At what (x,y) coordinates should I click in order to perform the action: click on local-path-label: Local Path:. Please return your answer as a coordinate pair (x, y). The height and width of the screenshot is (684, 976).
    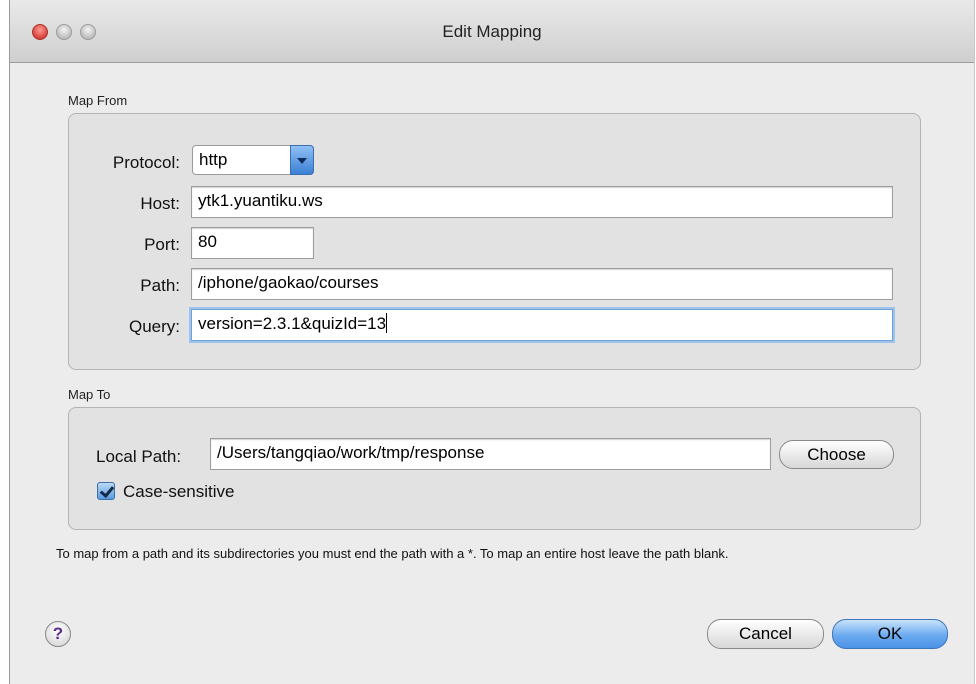
    Looking at the image, I should click on (139, 456).